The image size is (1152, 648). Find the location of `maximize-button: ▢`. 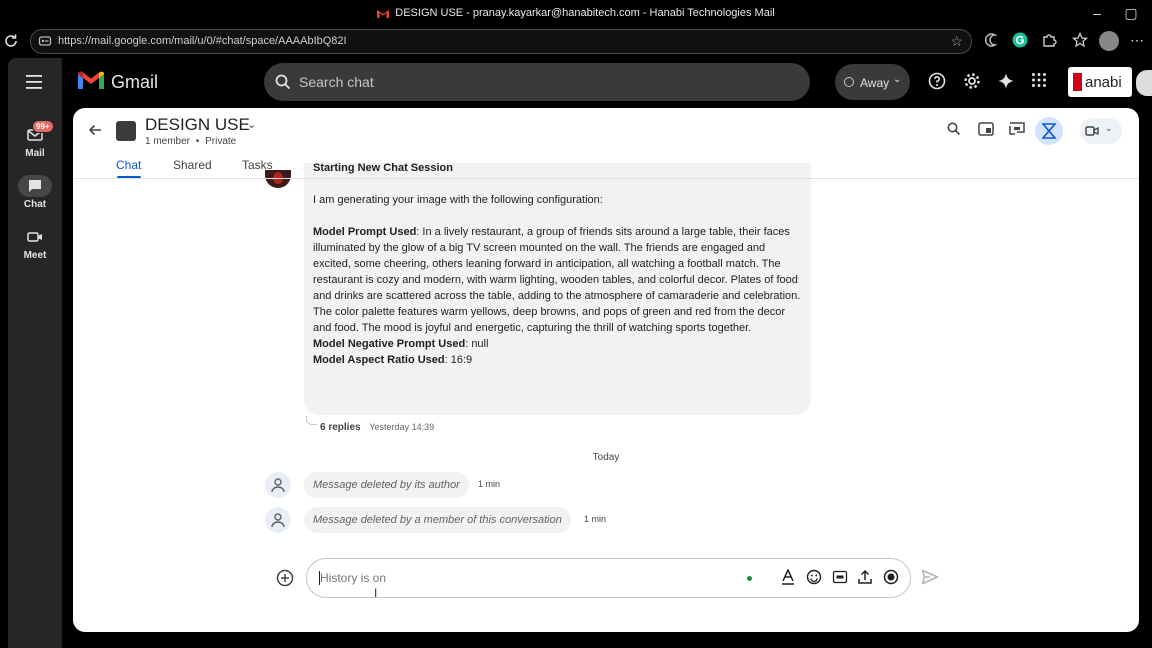

maximize-button: ▢ is located at coordinates (1131, 13).